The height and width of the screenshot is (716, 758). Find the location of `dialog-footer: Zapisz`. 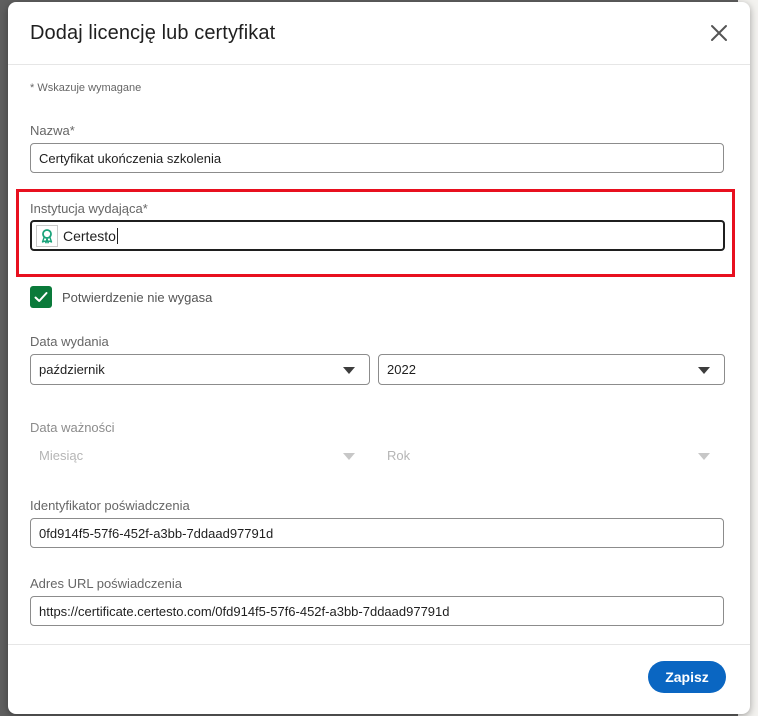

dialog-footer: Zapisz is located at coordinates (379, 679).